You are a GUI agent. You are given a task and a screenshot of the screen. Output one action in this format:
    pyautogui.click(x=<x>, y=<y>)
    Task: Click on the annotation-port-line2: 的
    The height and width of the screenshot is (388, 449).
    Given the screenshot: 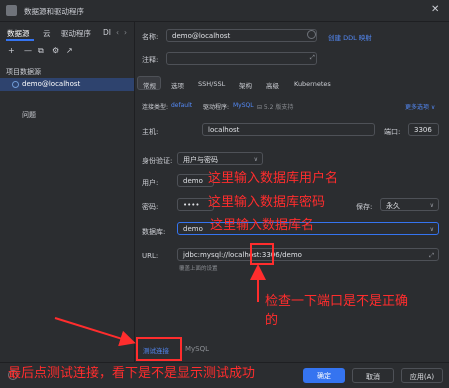 What is the action you would take?
    pyautogui.click(x=272, y=320)
    